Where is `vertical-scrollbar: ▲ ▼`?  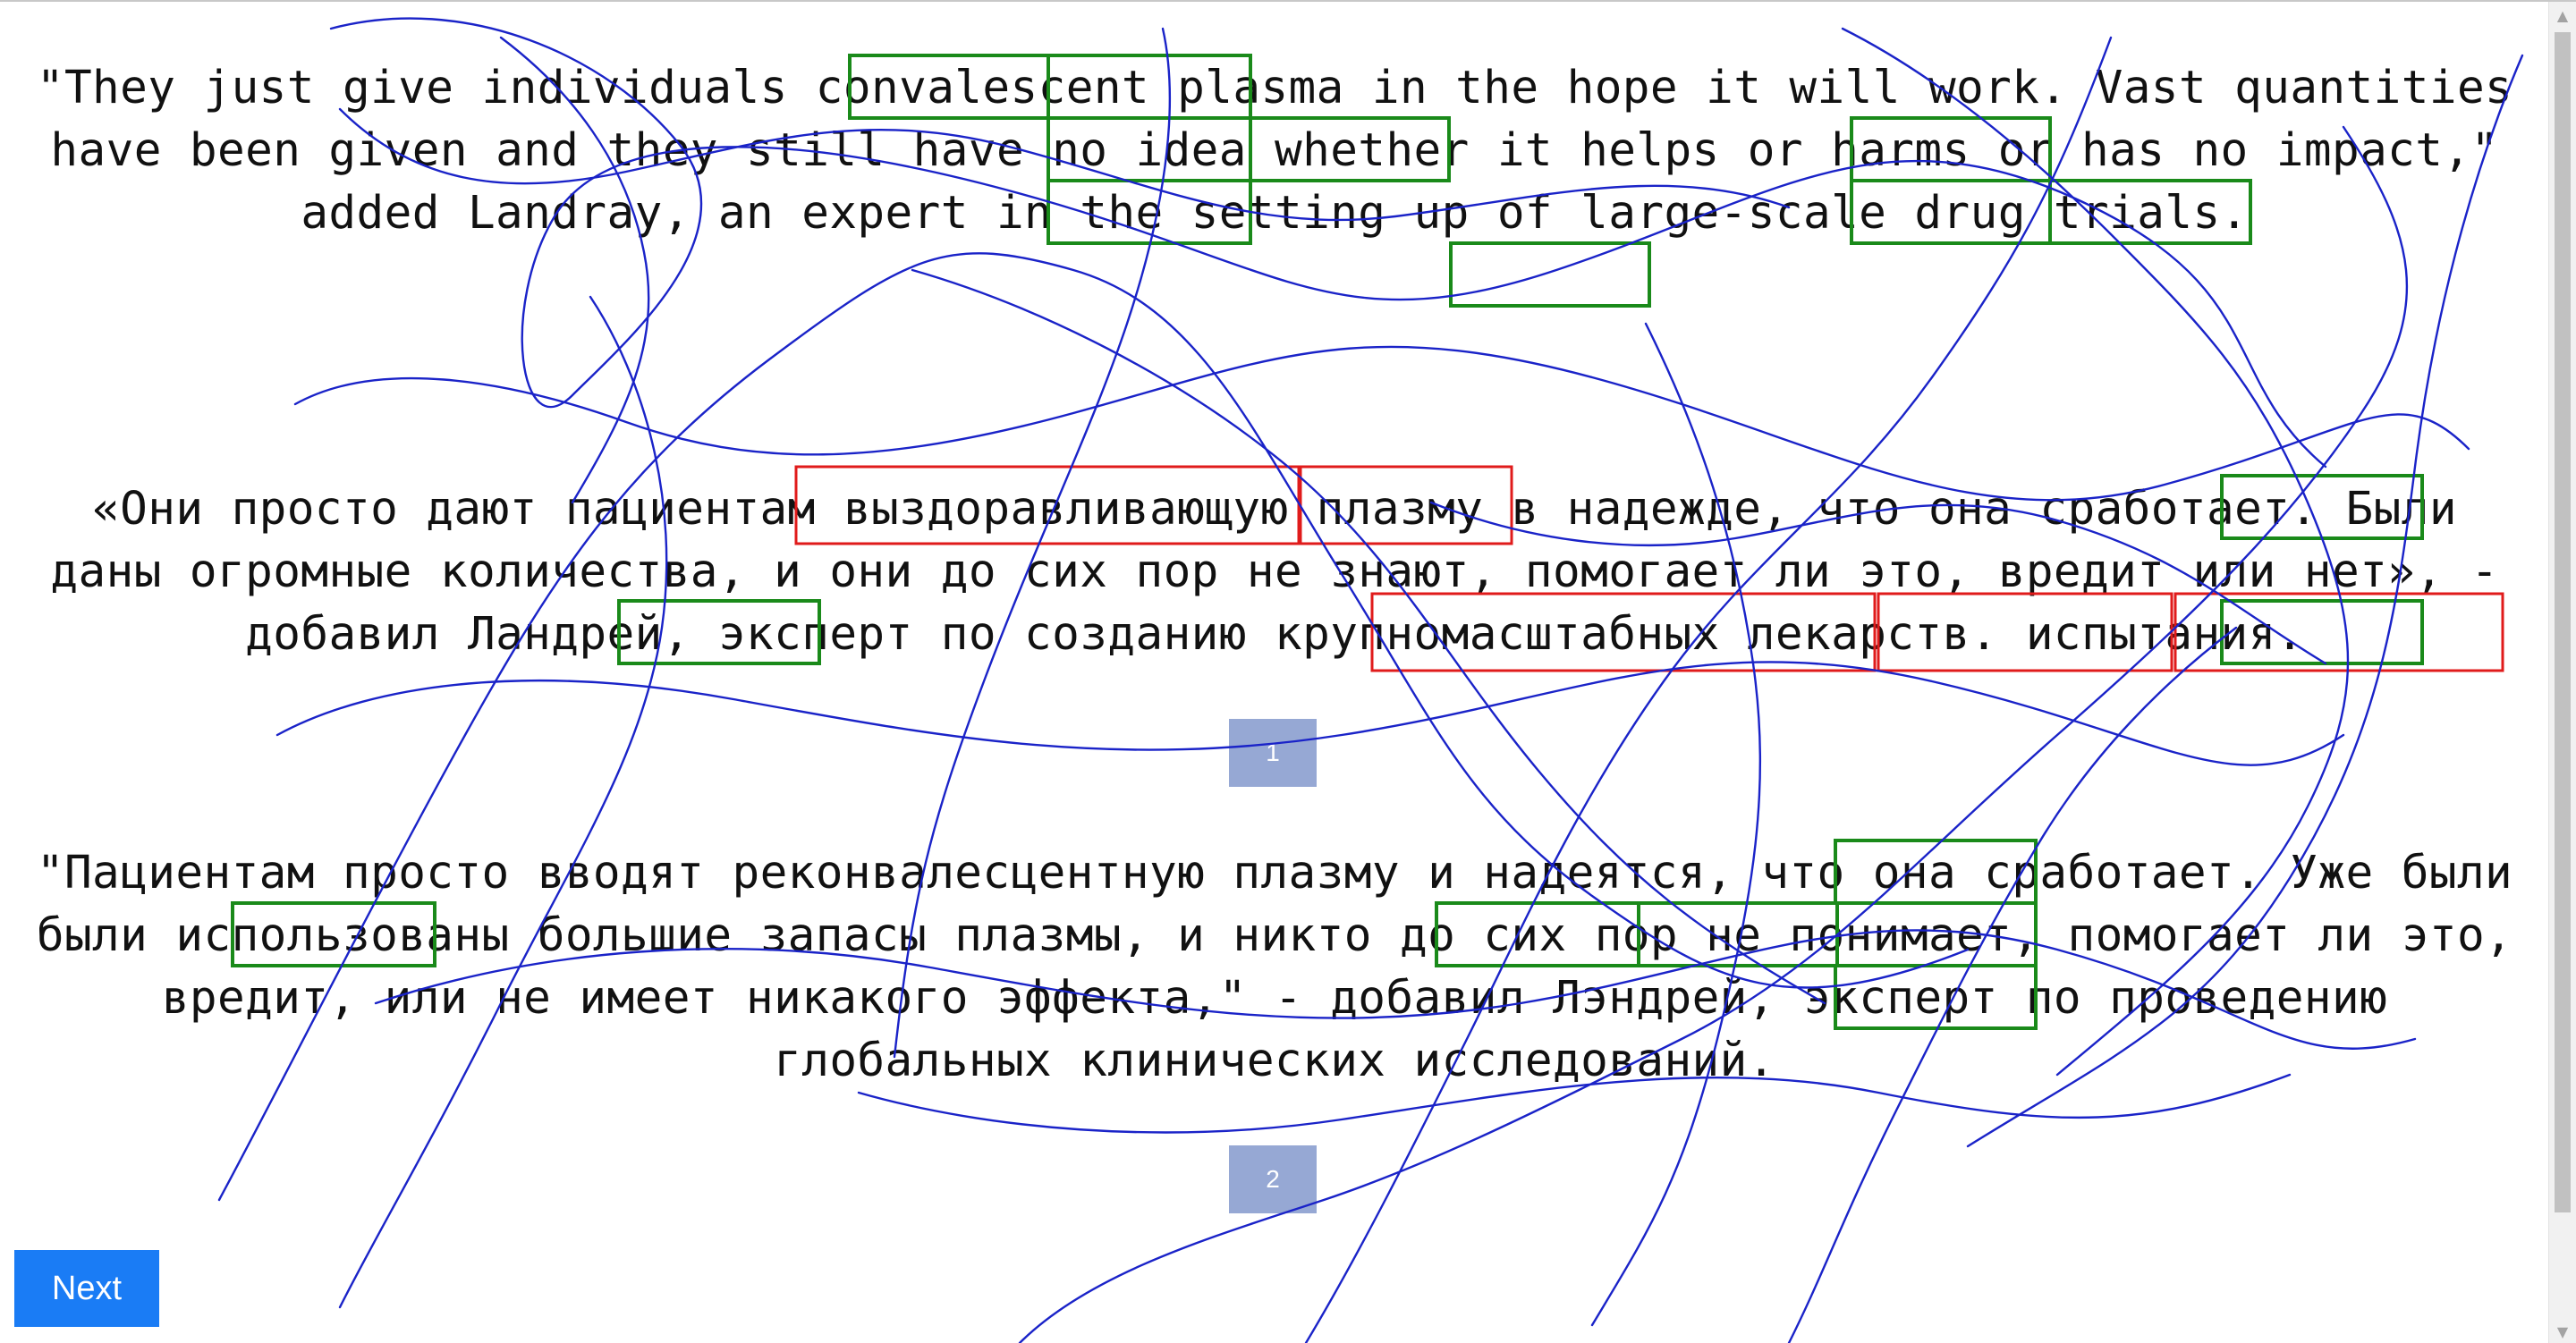 vertical-scrollbar: ▲ ▼ is located at coordinates (2562, 673).